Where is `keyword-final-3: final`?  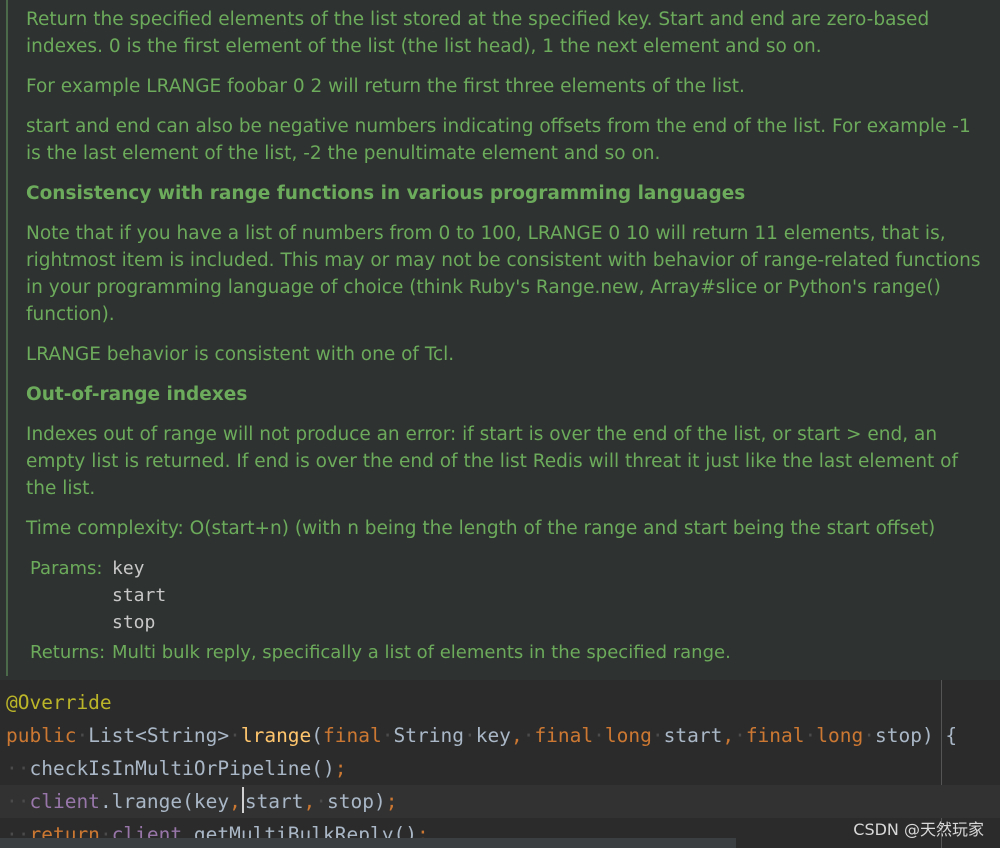
keyword-final-3: final is located at coordinates (775, 735).